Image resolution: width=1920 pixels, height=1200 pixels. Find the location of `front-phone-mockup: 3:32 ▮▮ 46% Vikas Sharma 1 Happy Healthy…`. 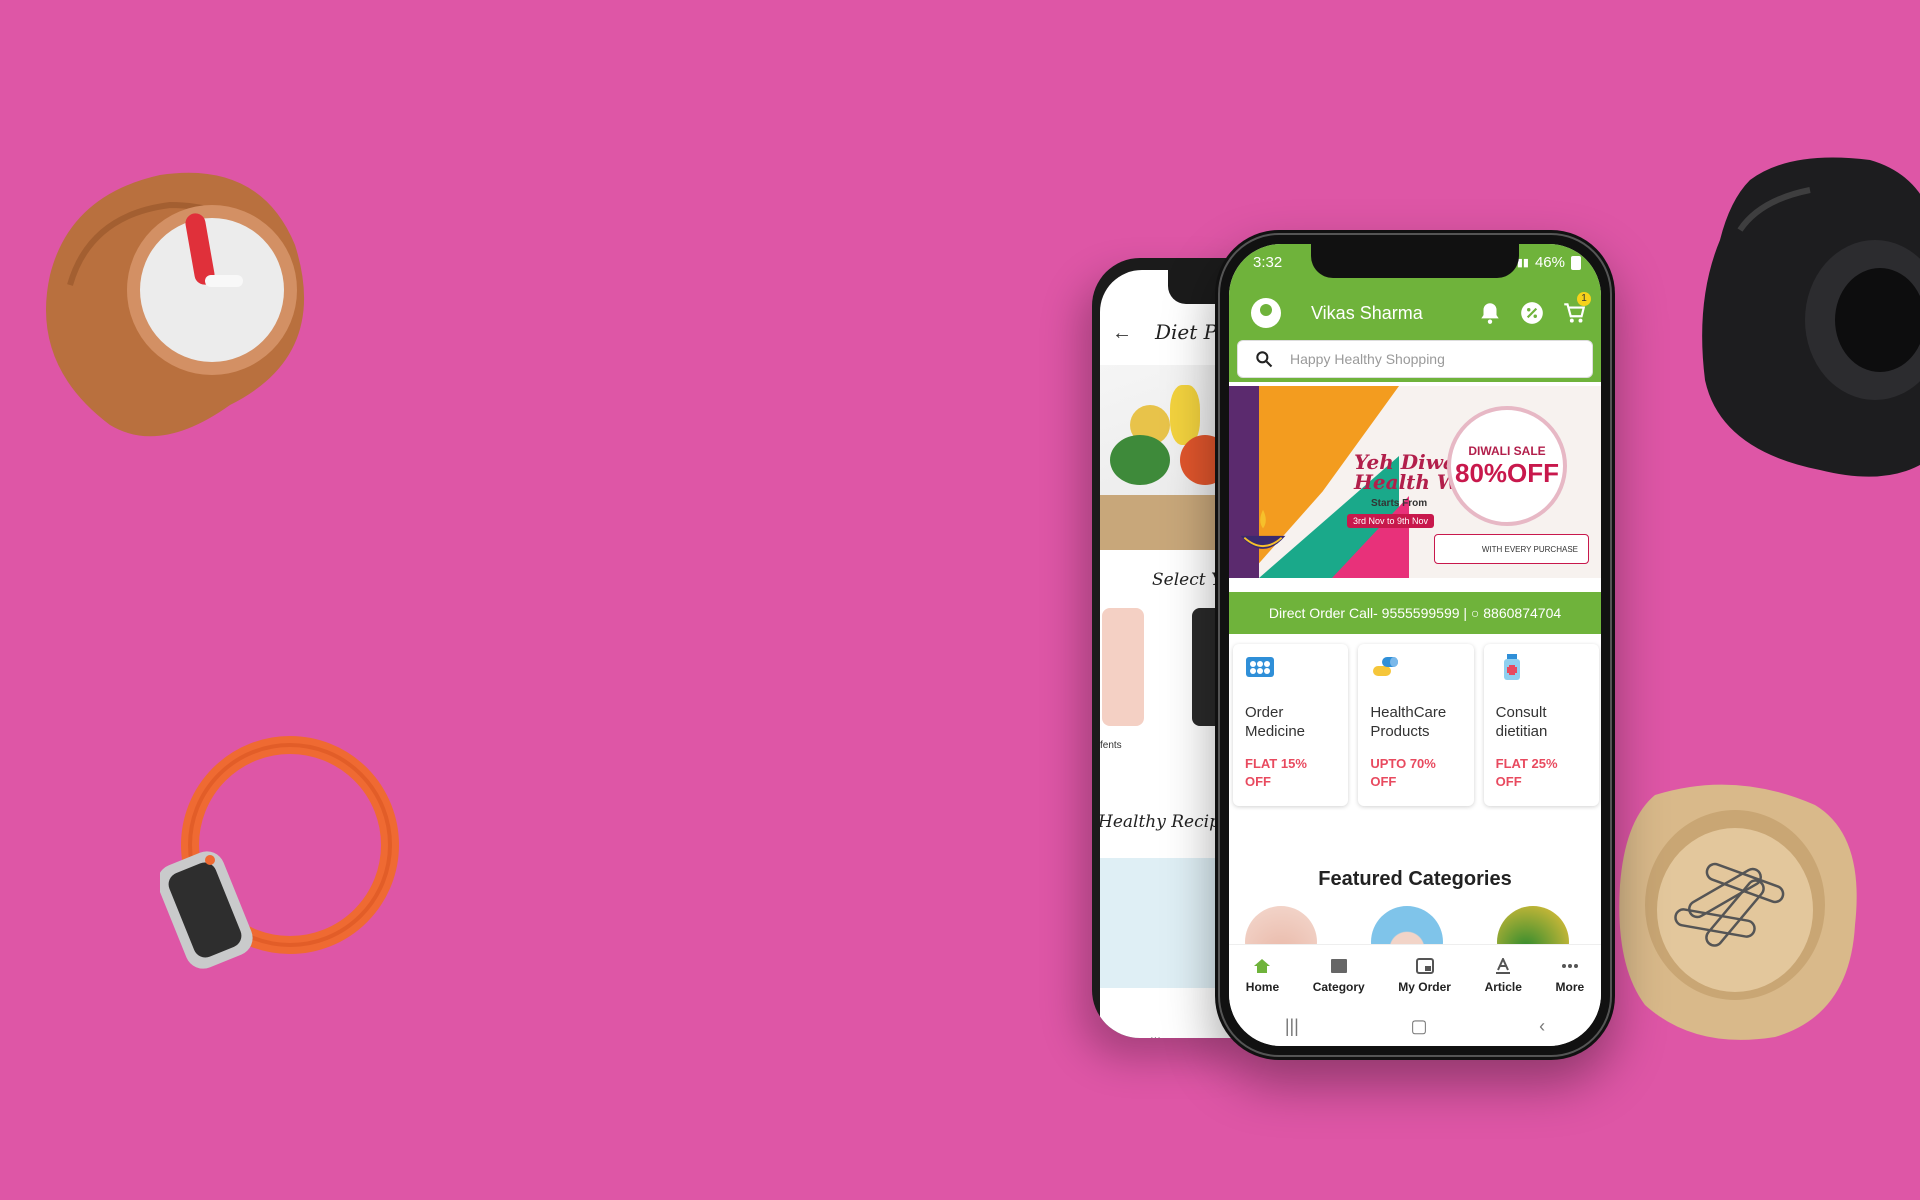

front-phone-mockup: 3:32 ▮▮ 46% Vikas Sharma 1 Happy Healthy… is located at coordinates (1415, 645).